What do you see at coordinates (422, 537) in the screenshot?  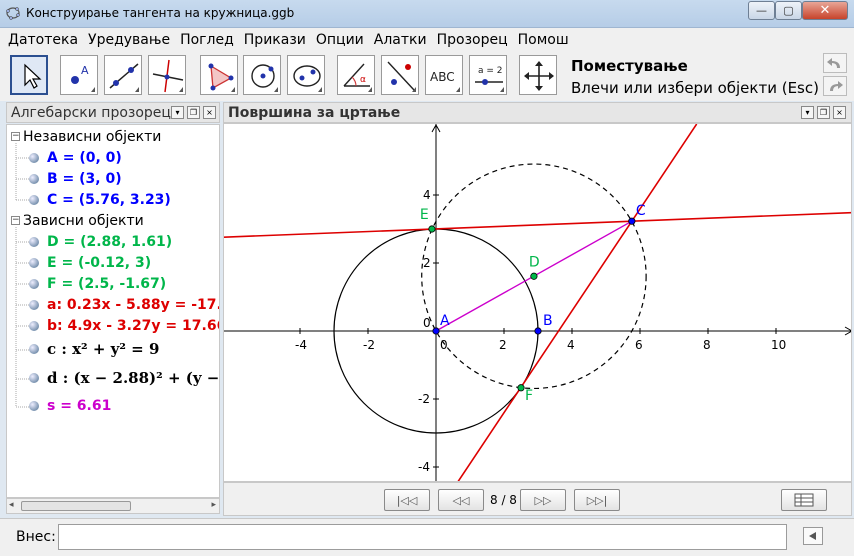 I see `command-input` at bounding box center [422, 537].